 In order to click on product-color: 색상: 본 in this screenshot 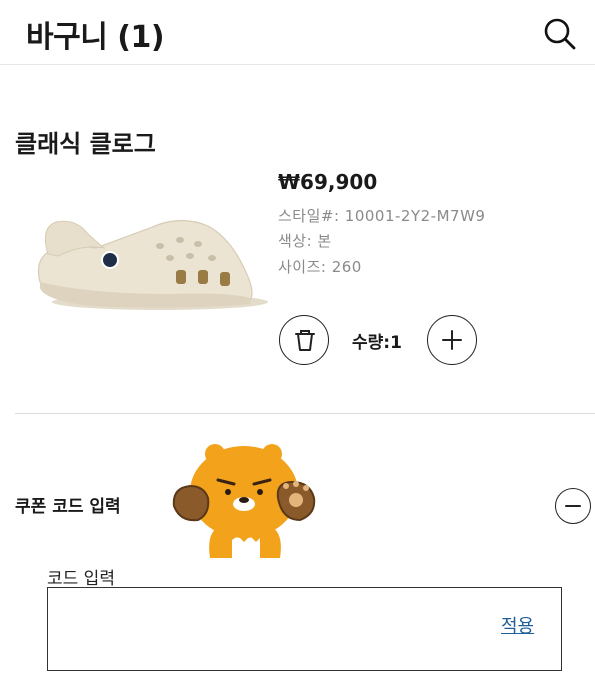, I will do `click(305, 241)`.